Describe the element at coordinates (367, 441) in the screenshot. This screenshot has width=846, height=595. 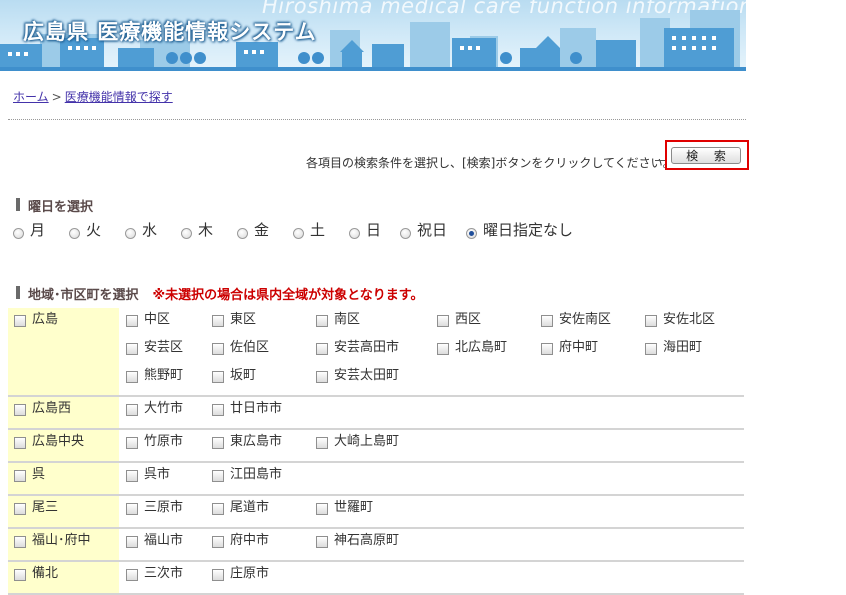
I see `area-label: 大崎上島町` at that location.